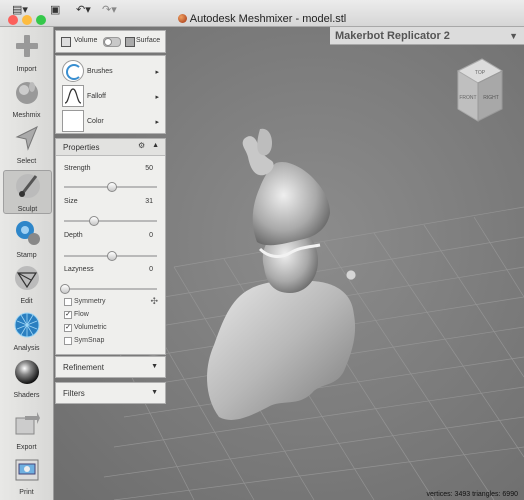  I want to click on analysis-globe-icon, so click(26, 325).